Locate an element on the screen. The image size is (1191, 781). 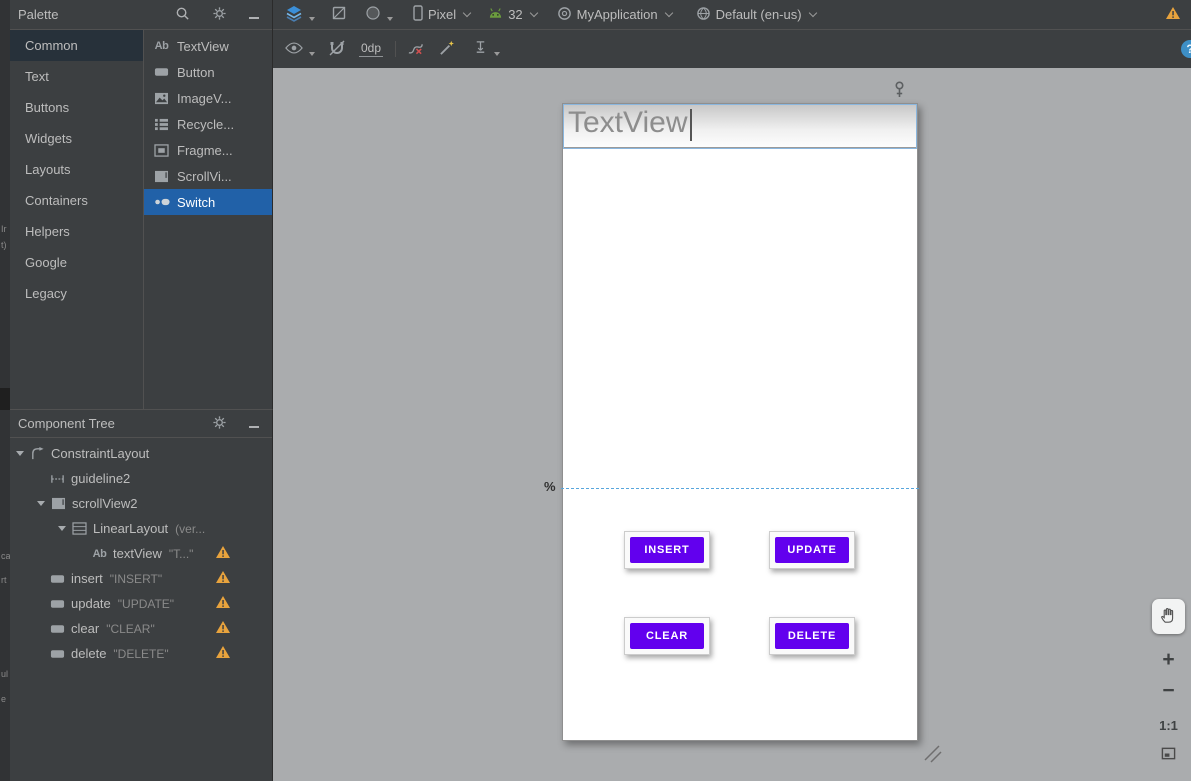
fit-screen-icon is located at coordinates (1168, 755).